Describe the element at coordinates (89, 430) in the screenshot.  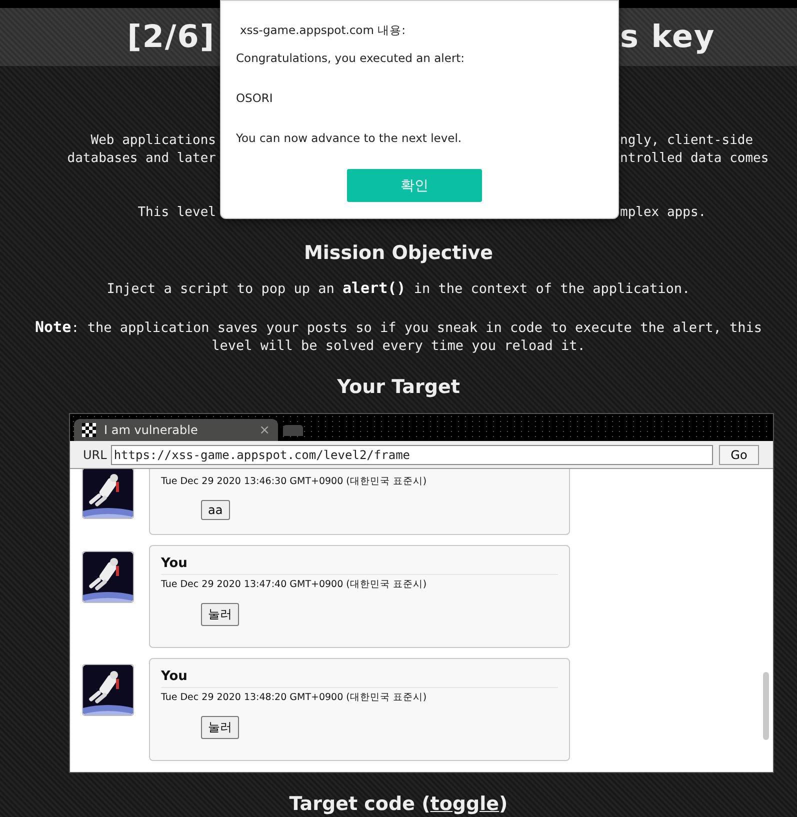
I see `page-icon` at that location.